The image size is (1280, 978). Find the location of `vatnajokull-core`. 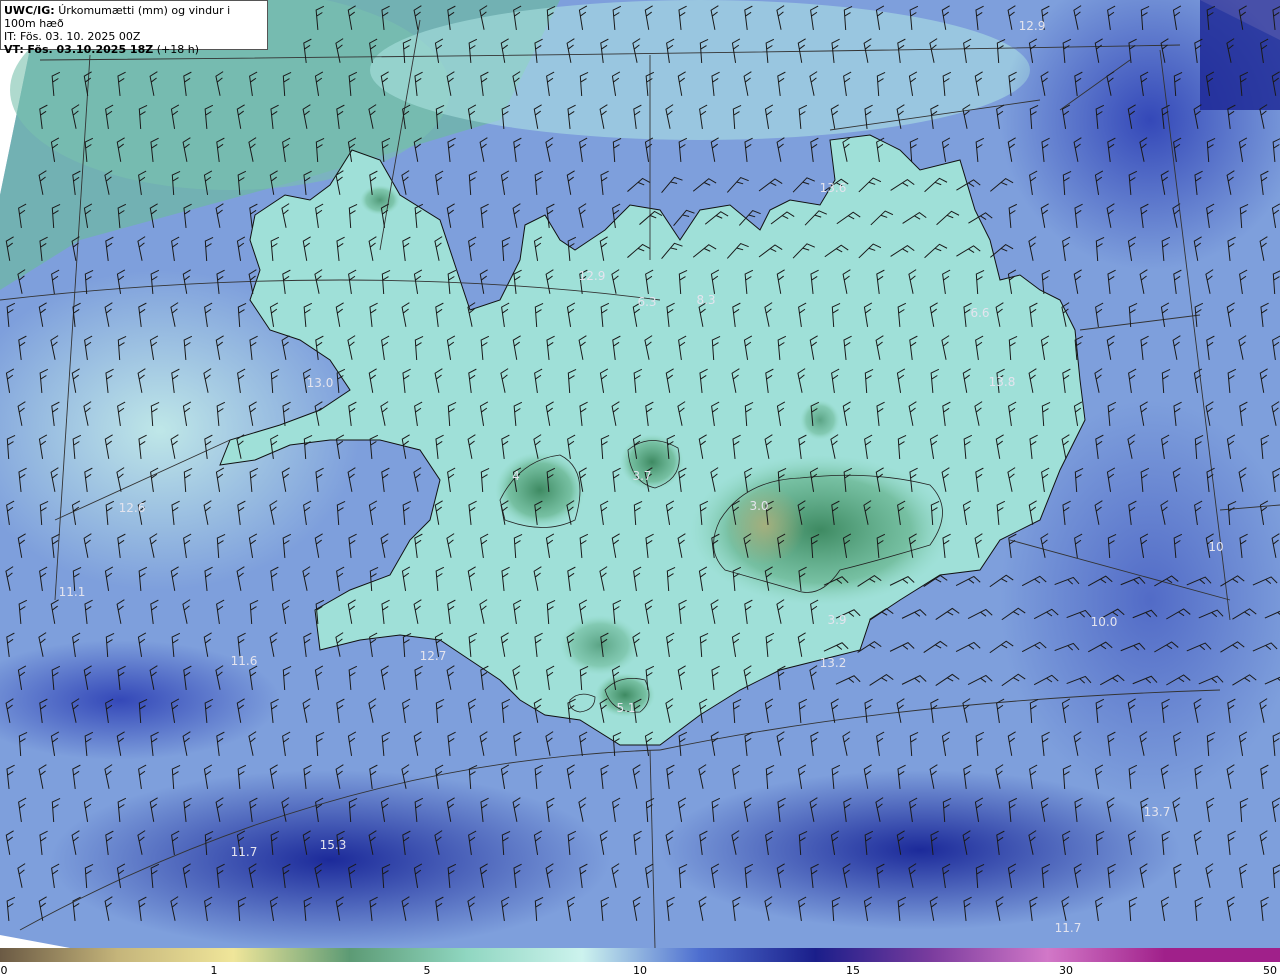

vatnajokull-core is located at coordinates (765, 525).